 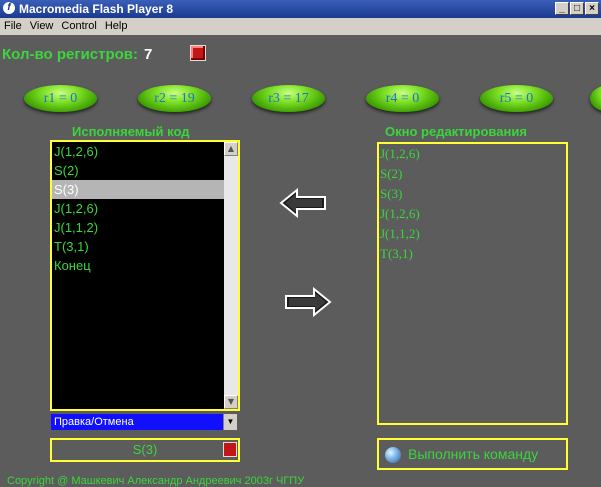 I want to click on register-count-button, so click(x=198, y=53).